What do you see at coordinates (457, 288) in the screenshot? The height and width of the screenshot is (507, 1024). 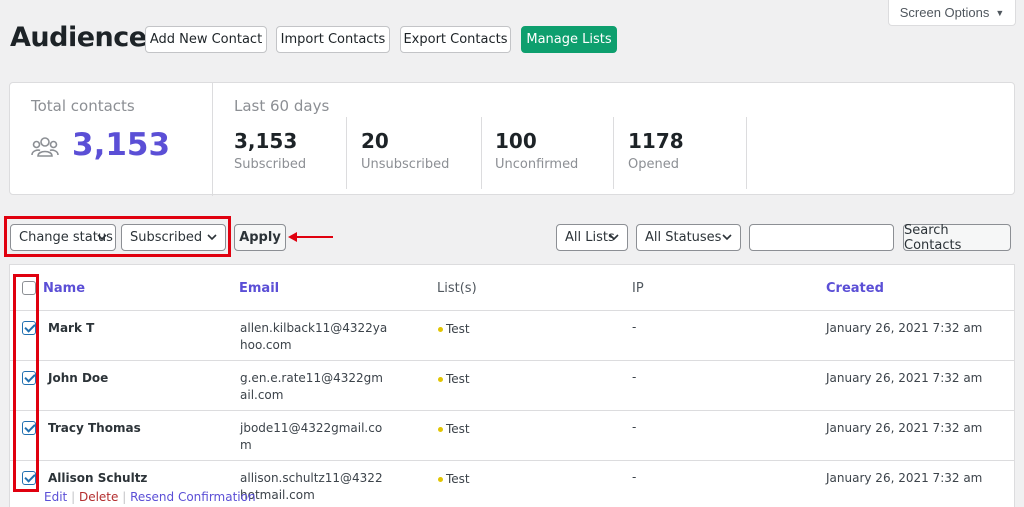 I see `column-header-lists: List(s)` at bounding box center [457, 288].